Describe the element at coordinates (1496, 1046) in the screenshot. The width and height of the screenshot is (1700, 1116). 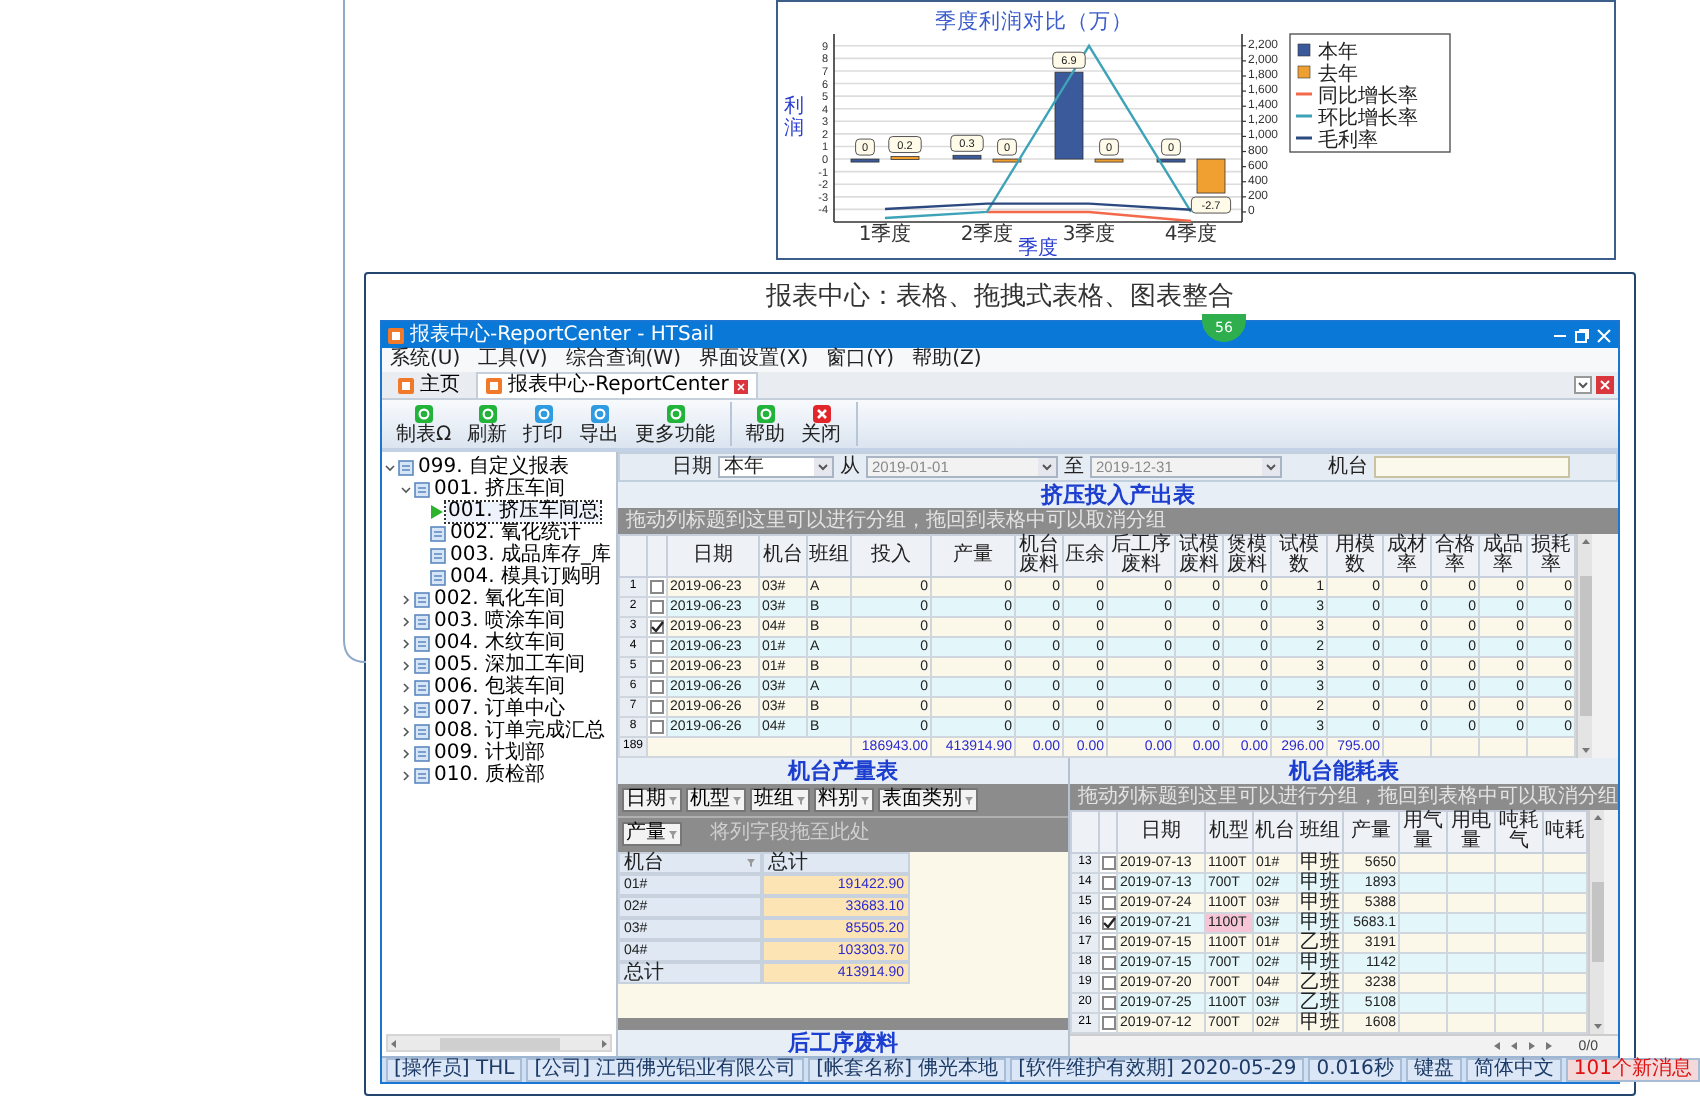
I see `first-page-icon` at that location.